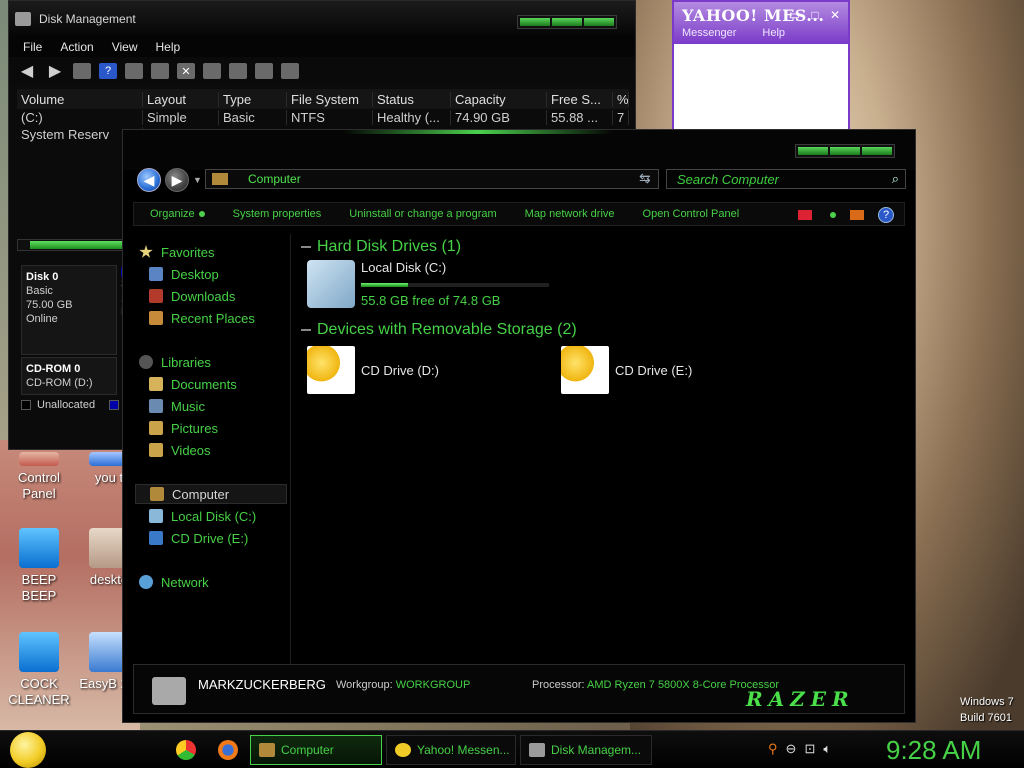 This screenshot has height=768, width=1024. What do you see at coordinates (225, 516) in the screenshot?
I see `sidebar-item-local-disk-c: Local Disk (C:)` at bounding box center [225, 516].